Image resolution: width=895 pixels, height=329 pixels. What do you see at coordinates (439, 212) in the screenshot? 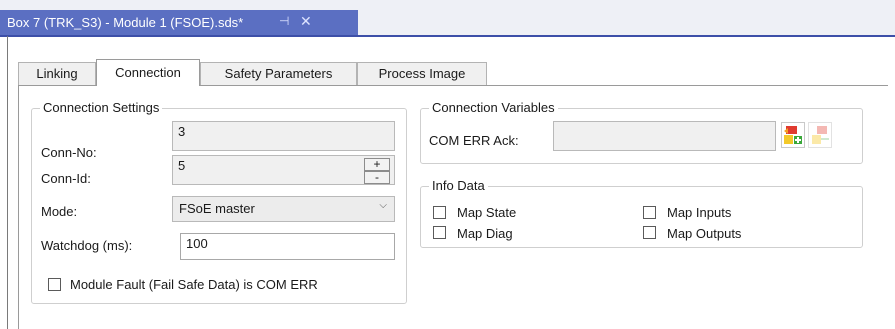
I see `map-state-checkbox` at bounding box center [439, 212].